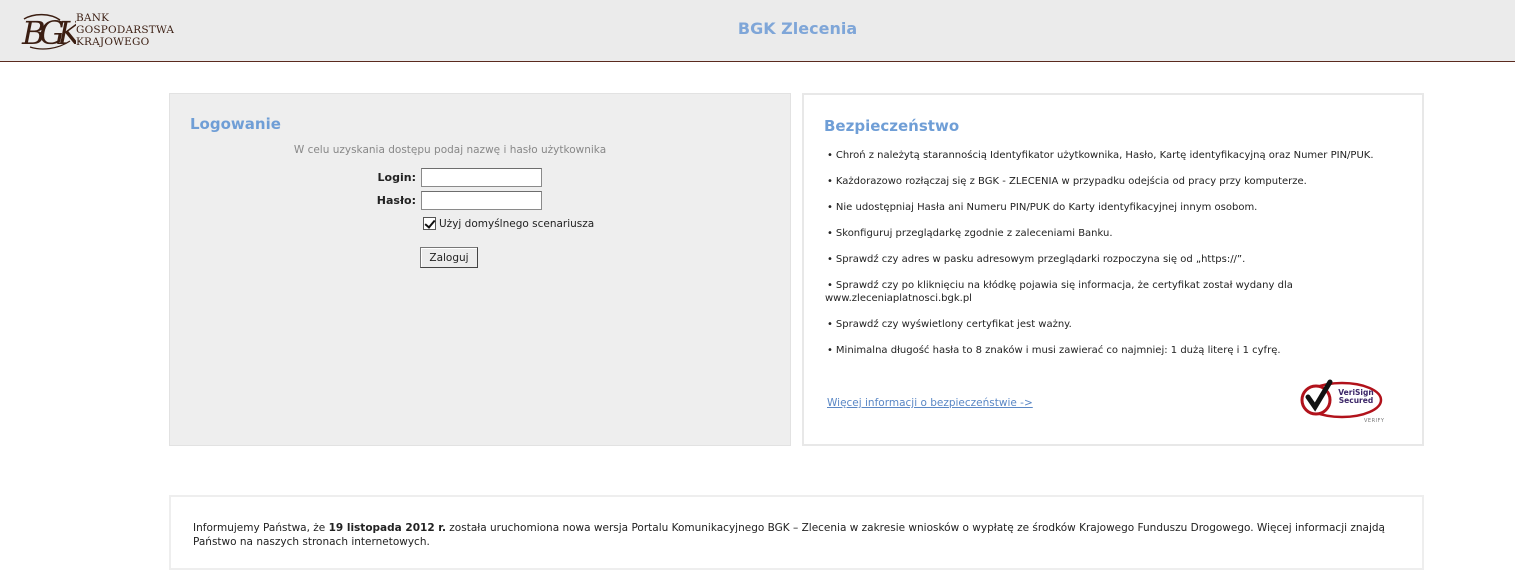 The height and width of the screenshot is (582, 1515). I want to click on password-row: Hasło:, so click(481, 201).